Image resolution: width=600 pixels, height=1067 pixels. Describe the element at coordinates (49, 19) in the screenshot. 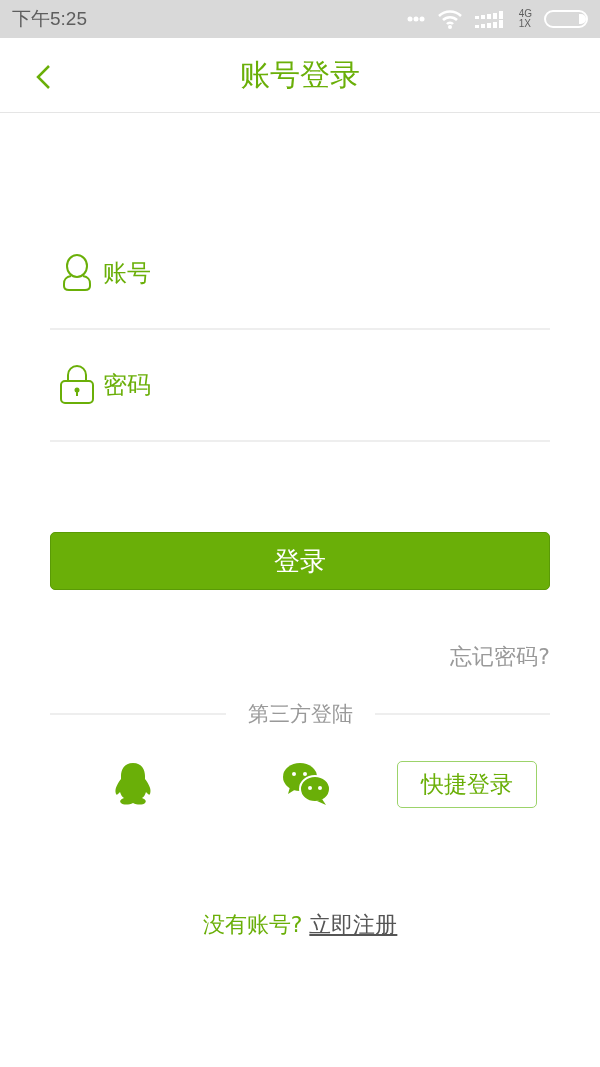

I see `status-time: 下午5:25` at that location.